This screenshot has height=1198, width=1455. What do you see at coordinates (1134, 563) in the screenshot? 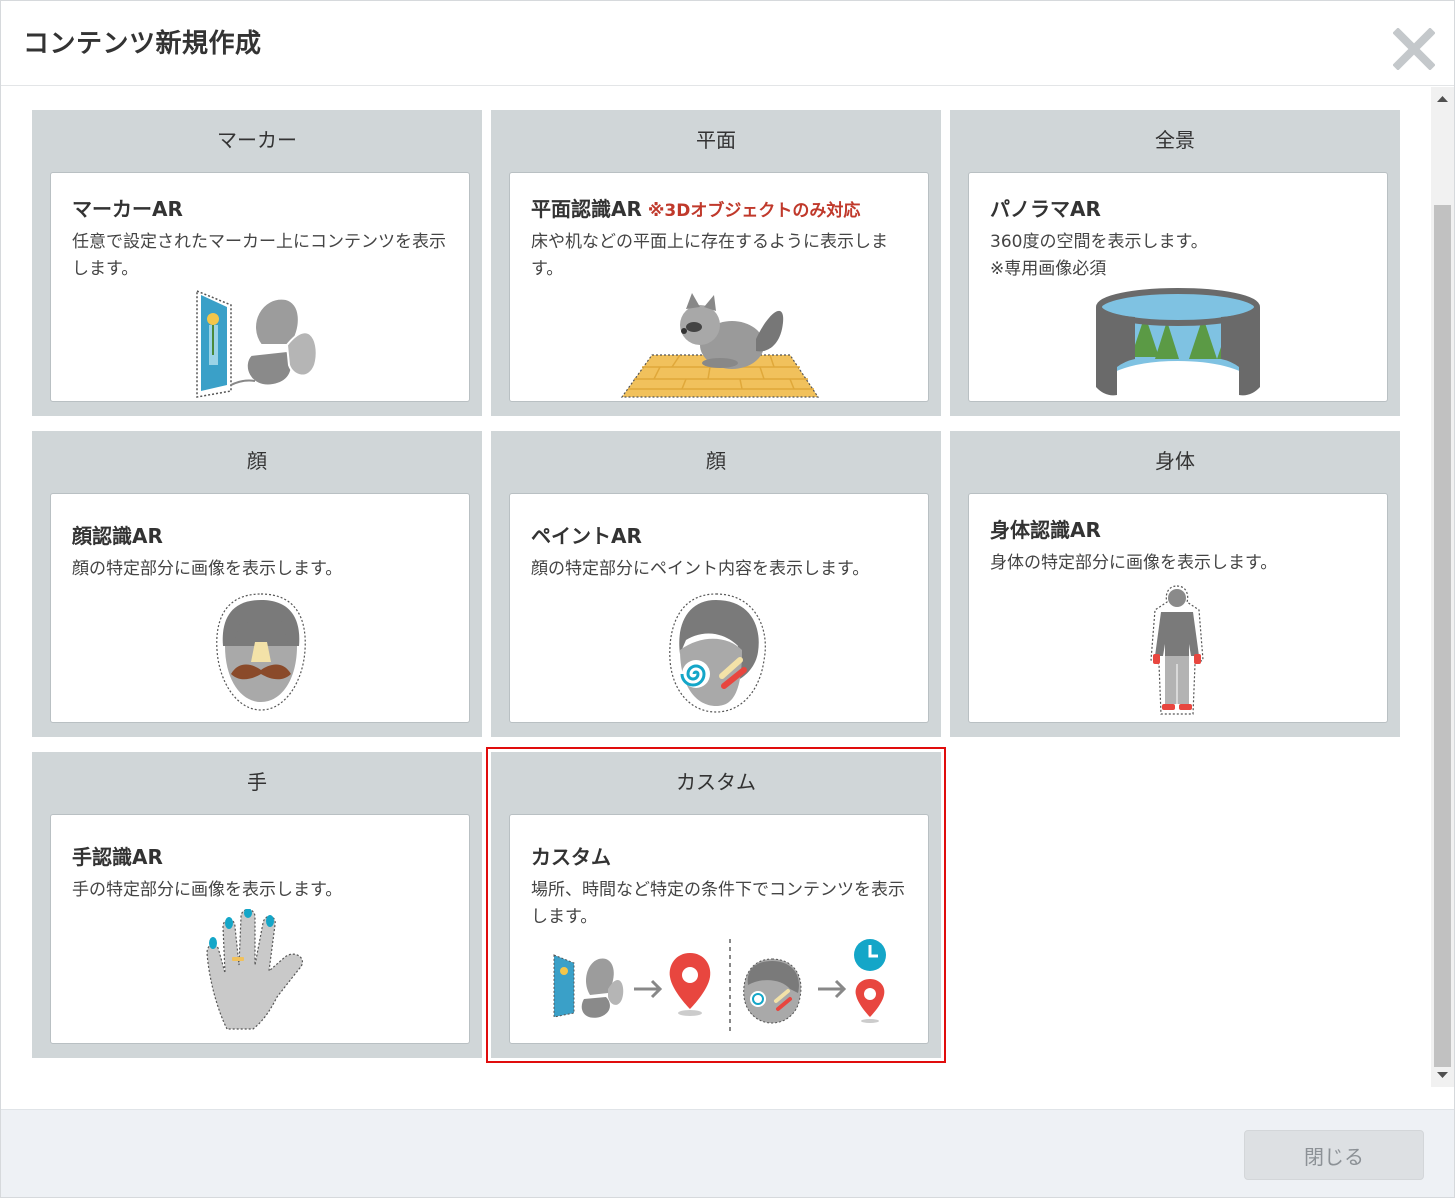
I see `card-description: 身体の特定部分に画像を表示します。` at bounding box center [1134, 563].